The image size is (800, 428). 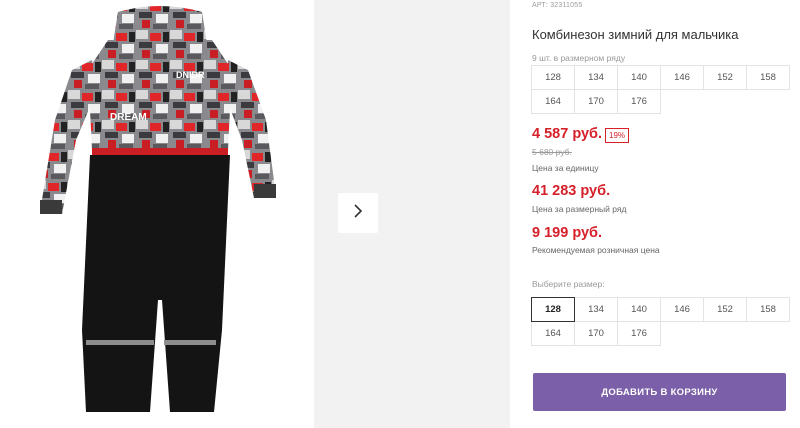 I want to click on article-number: АРТ: 32311055, so click(x=557, y=5).